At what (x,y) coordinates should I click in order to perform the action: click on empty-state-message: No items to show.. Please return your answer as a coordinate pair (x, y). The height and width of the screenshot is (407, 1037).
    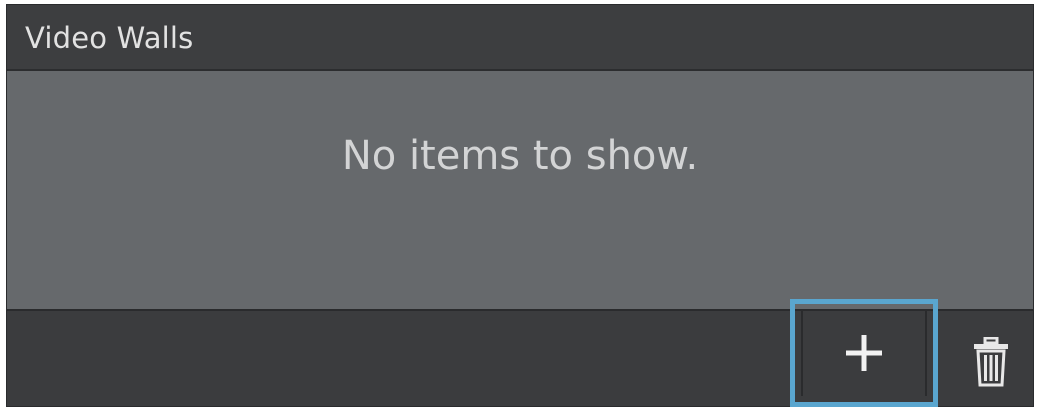
    Looking at the image, I should click on (520, 156).